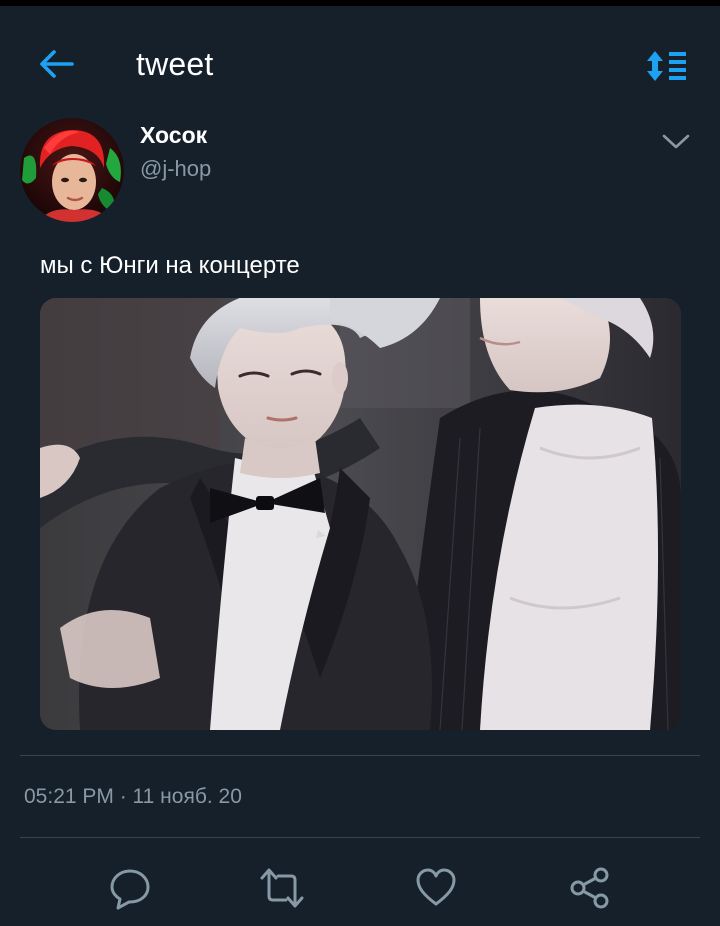 The width and height of the screenshot is (720, 926). I want to click on retweet-icon, so click(282, 888).